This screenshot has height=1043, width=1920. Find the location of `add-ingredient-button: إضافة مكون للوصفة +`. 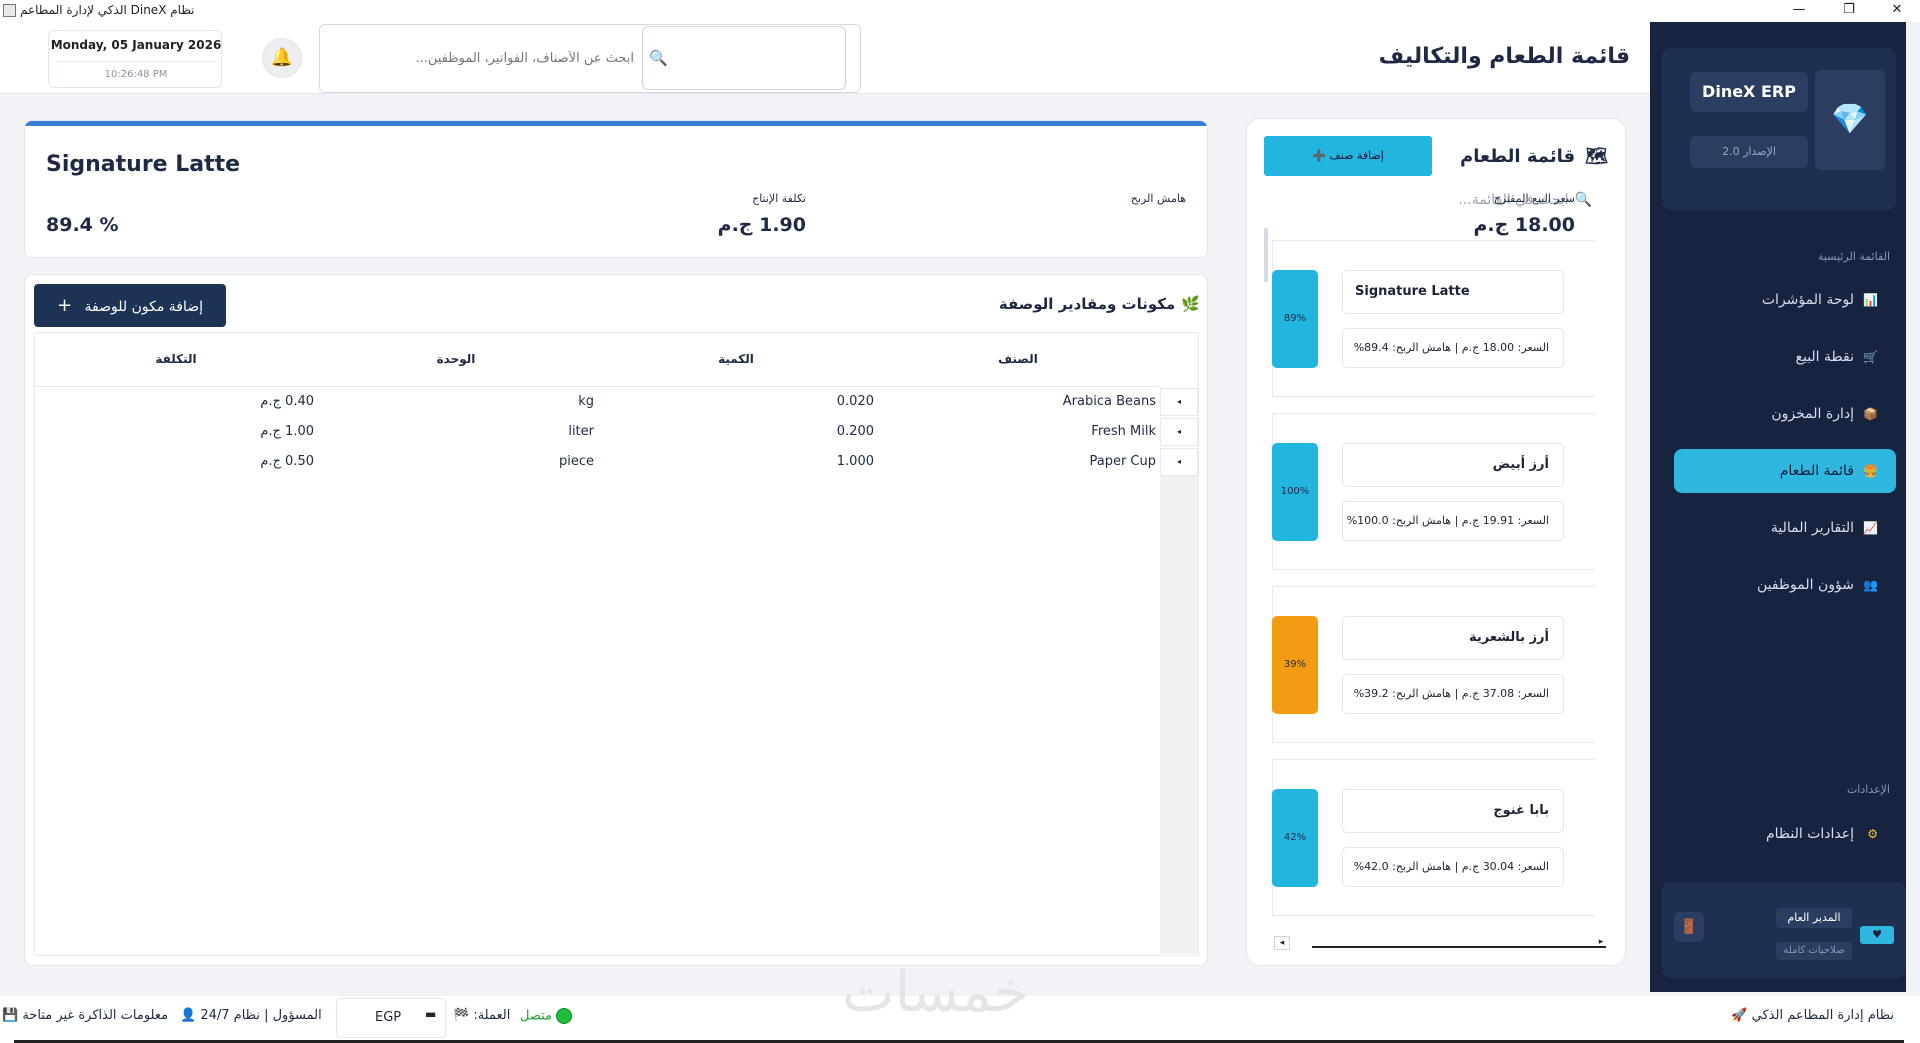

add-ingredient-button: إضافة مكون للوصفة + is located at coordinates (130, 305).